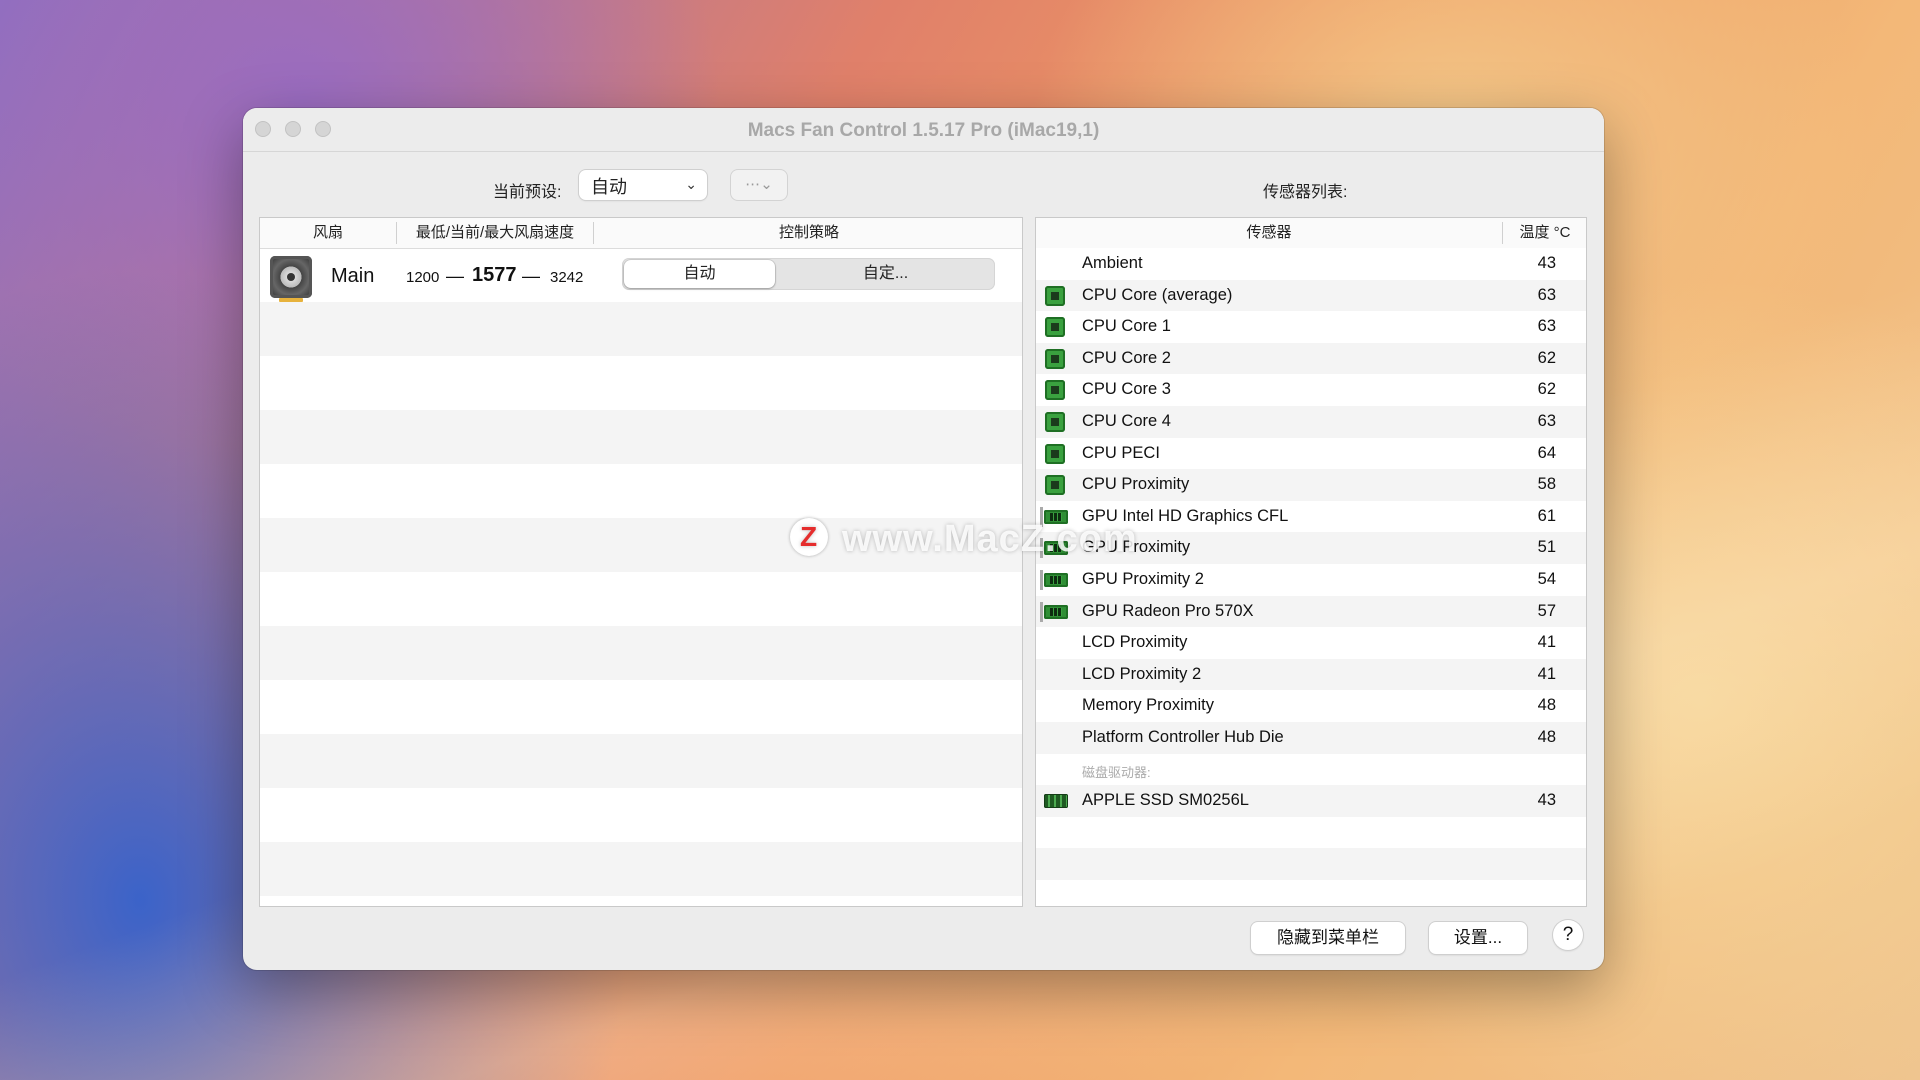  What do you see at coordinates (1157, 294) in the screenshot?
I see `sensor-name: CPU Core (average)` at bounding box center [1157, 294].